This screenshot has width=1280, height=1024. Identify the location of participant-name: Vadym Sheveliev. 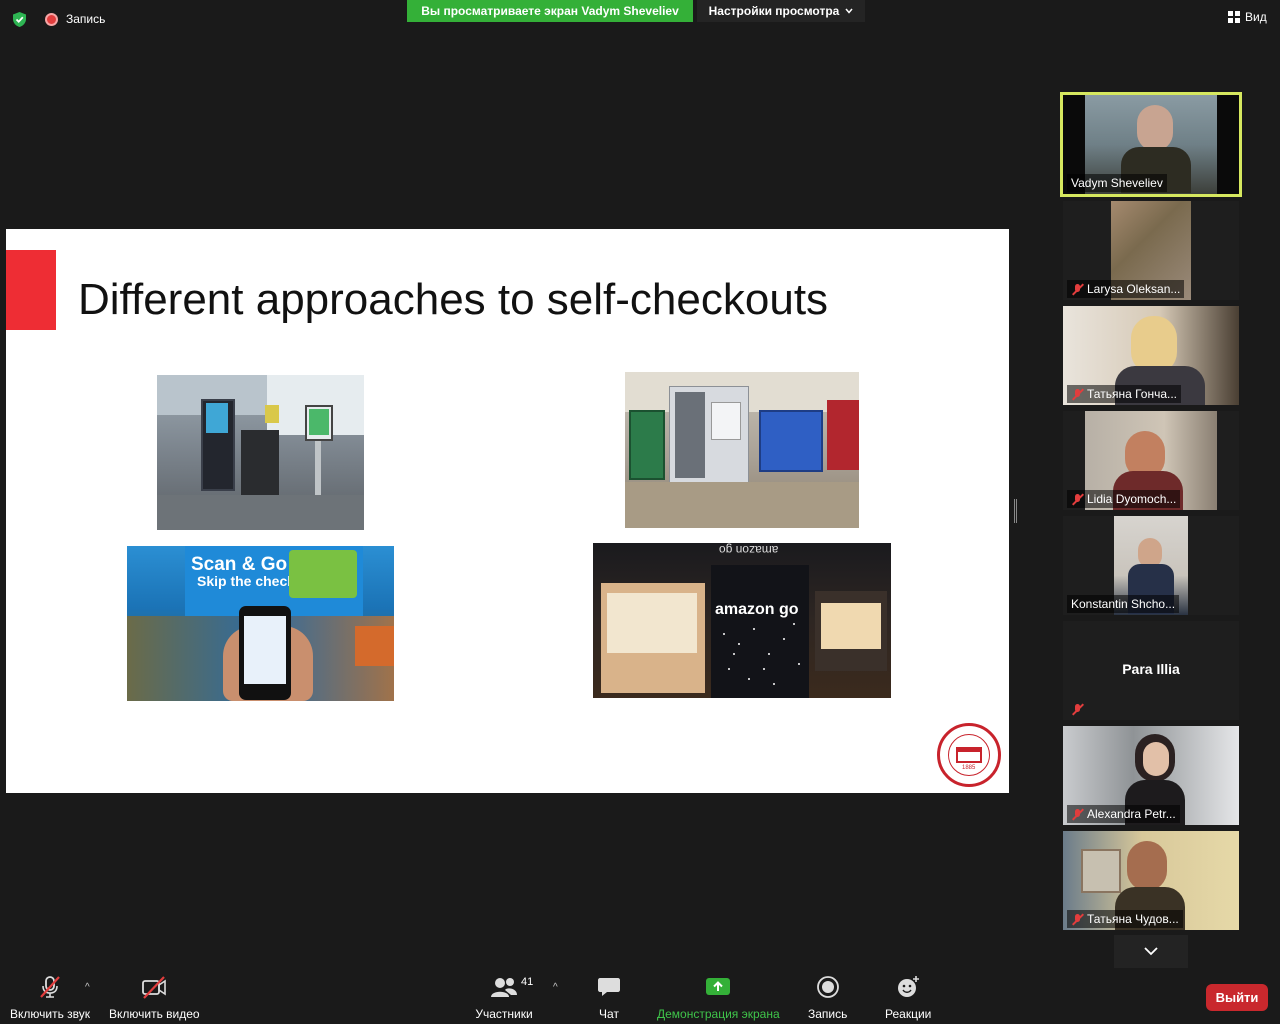
(1117, 183).